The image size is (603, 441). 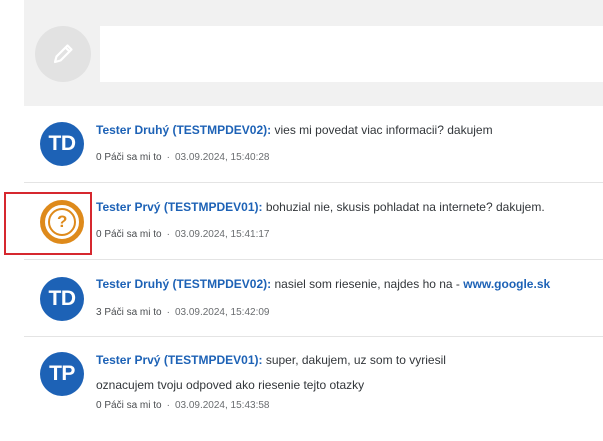 I want to click on pencil-icon, so click(x=63, y=54).